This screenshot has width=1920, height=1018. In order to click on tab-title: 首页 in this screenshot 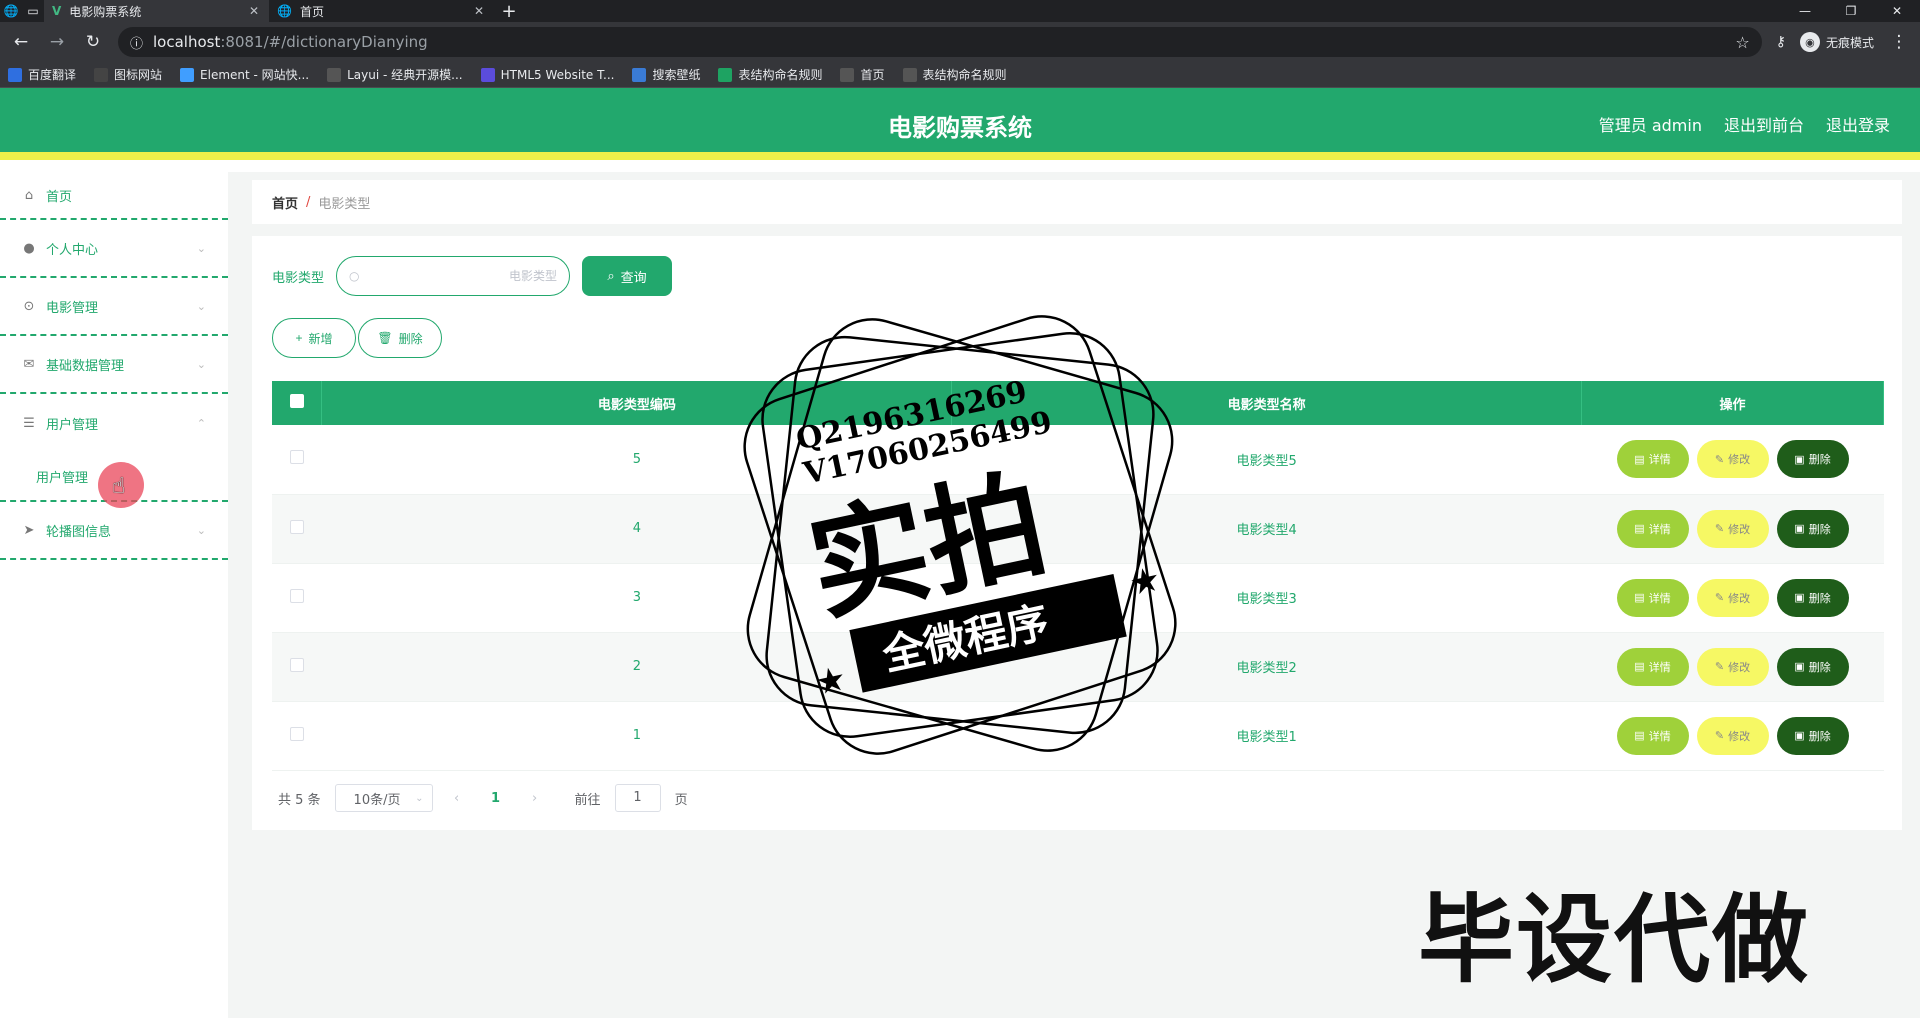, I will do `click(311, 11)`.